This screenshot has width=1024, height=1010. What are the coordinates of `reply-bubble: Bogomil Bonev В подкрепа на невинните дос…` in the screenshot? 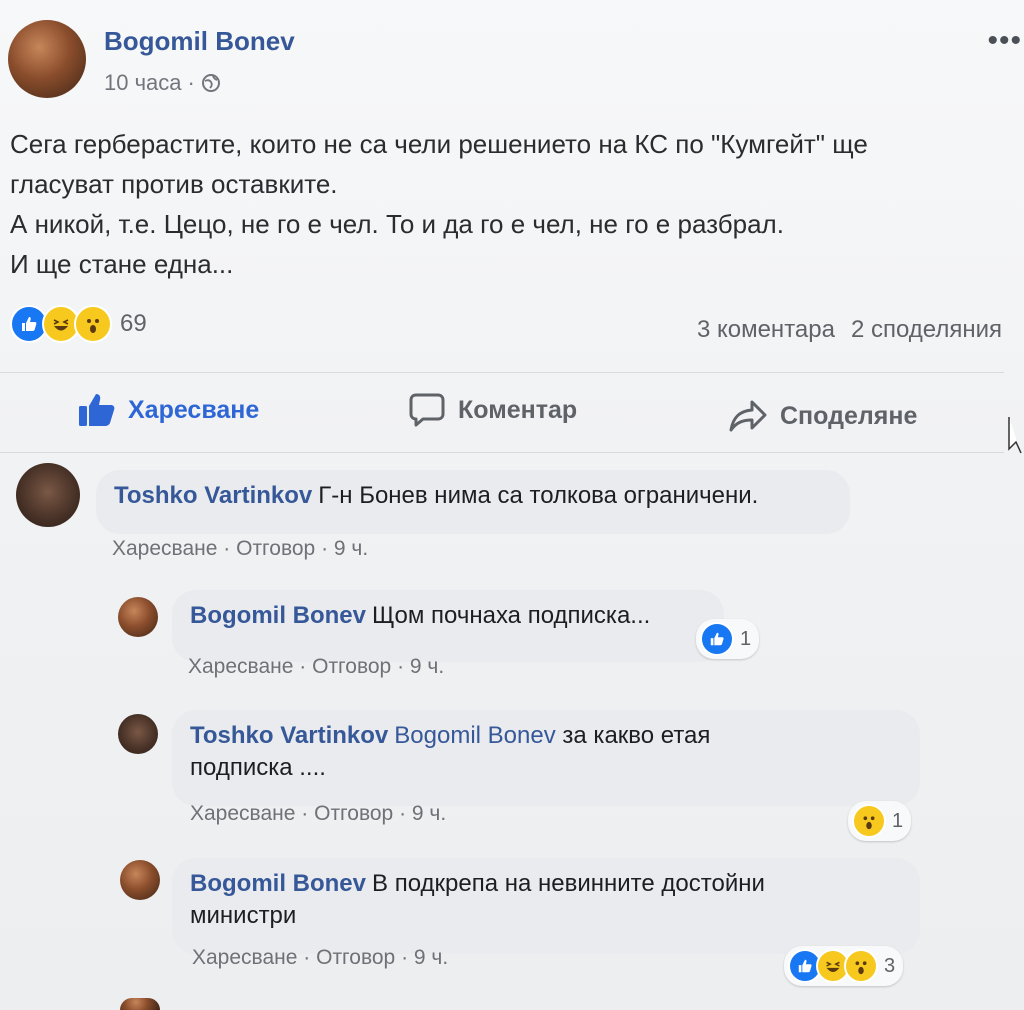 It's located at (546, 906).